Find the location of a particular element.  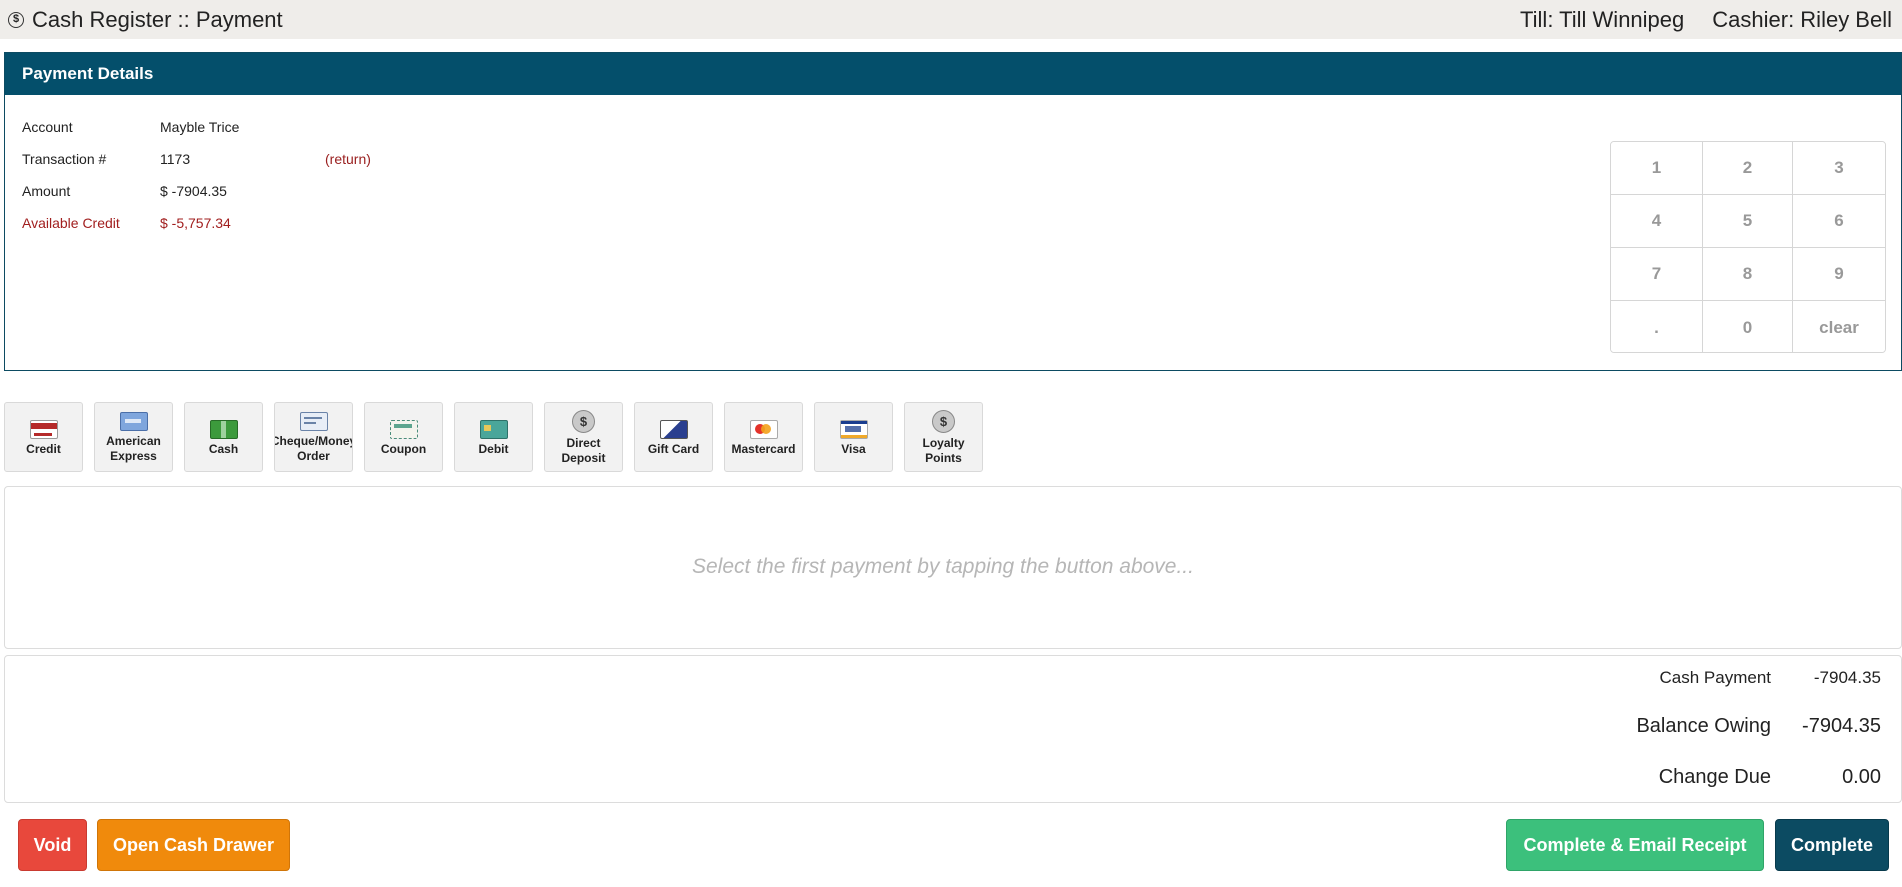

numeric-keypad: 1 2 3 4 5 6 7 8 9 . 0 clear is located at coordinates (1748, 247).